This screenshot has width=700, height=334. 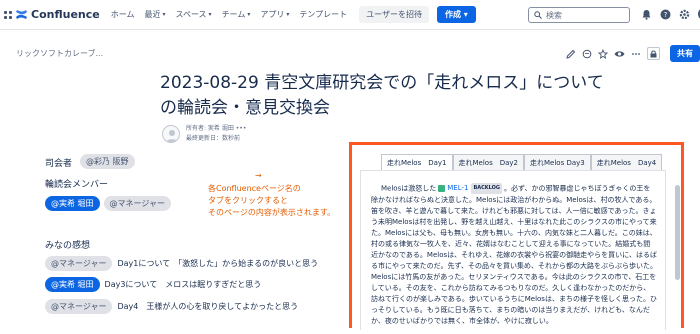 What do you see at coordinates (677, 232) in the screenshot?
I see `scrollbar-thumb` at bounding box center [677, 232].